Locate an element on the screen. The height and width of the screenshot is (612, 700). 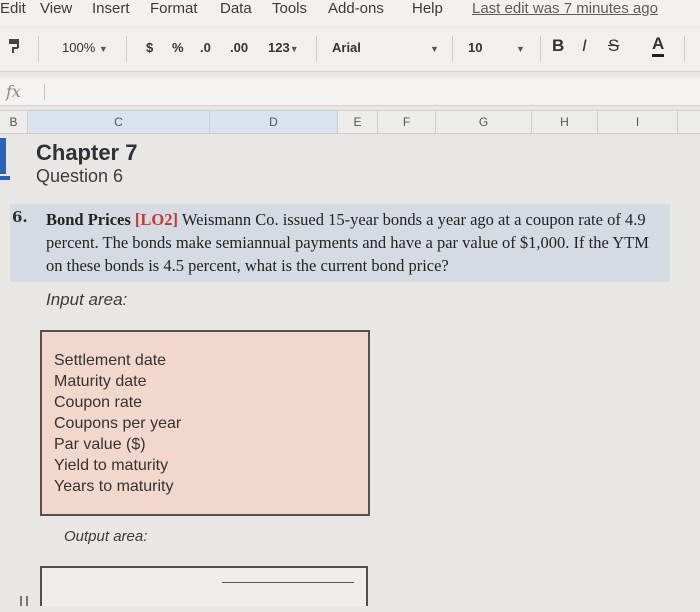
more-formats-label: 123 is located at coordinates (279, 47).